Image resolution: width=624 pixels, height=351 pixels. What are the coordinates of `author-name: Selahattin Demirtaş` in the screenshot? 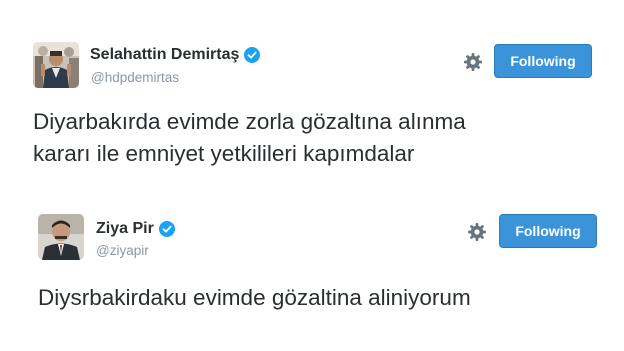 It's located at (175, 55).